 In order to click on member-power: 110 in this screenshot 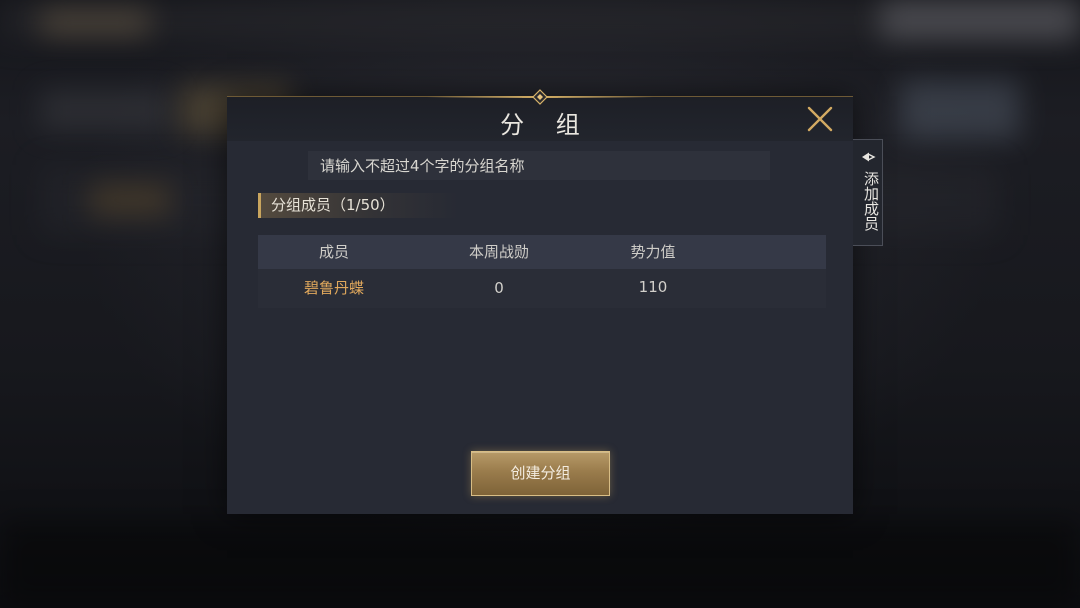, I will do `click(653, 287)`.